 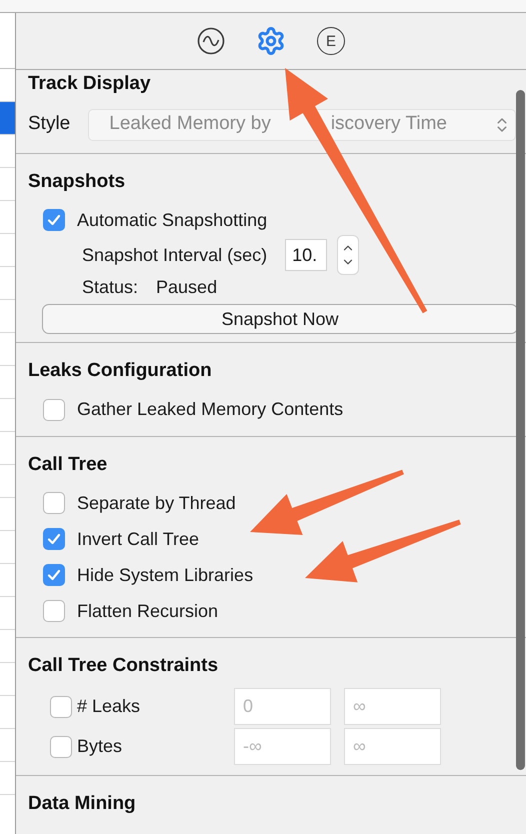 I want to click on checkbox-label: Gather Leaked Memory Contents, so click(x=210, y=409).